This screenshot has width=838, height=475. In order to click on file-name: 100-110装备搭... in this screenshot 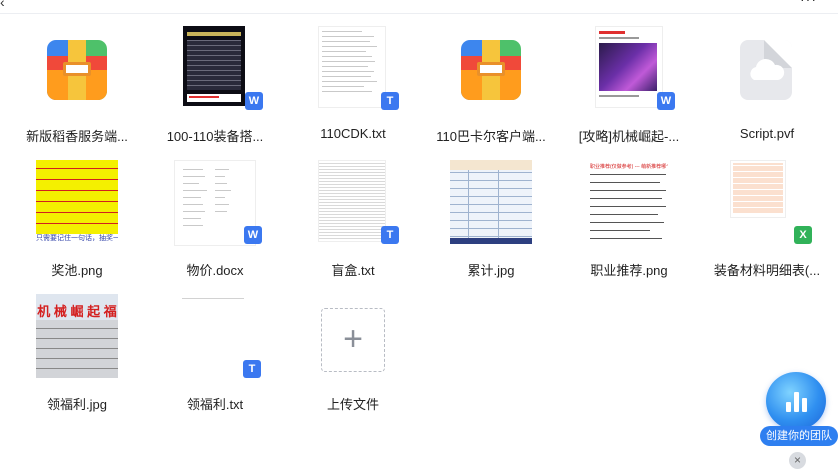, I will do `click(215, 136)`.